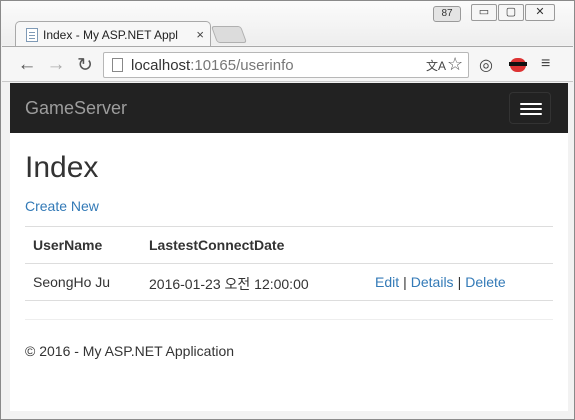 The image size is (575, 420). Describe the element at coordinates (545, 64) in the screenshot. I see `browser-menu-icon: ≡` at that location.